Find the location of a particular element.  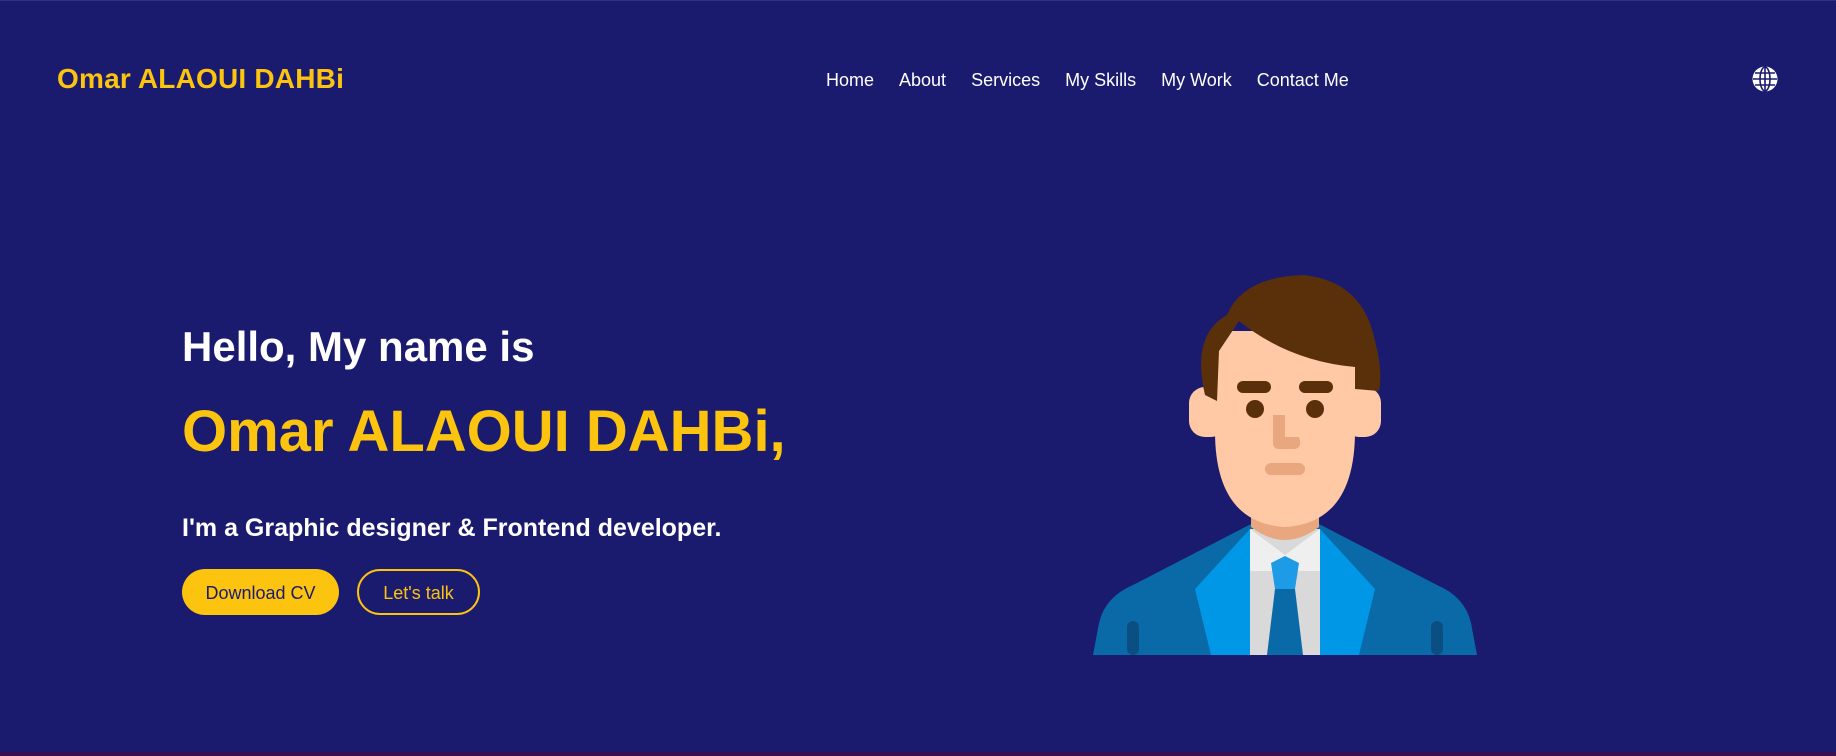

nav-services: Services is located at coordinates (1005, 80).